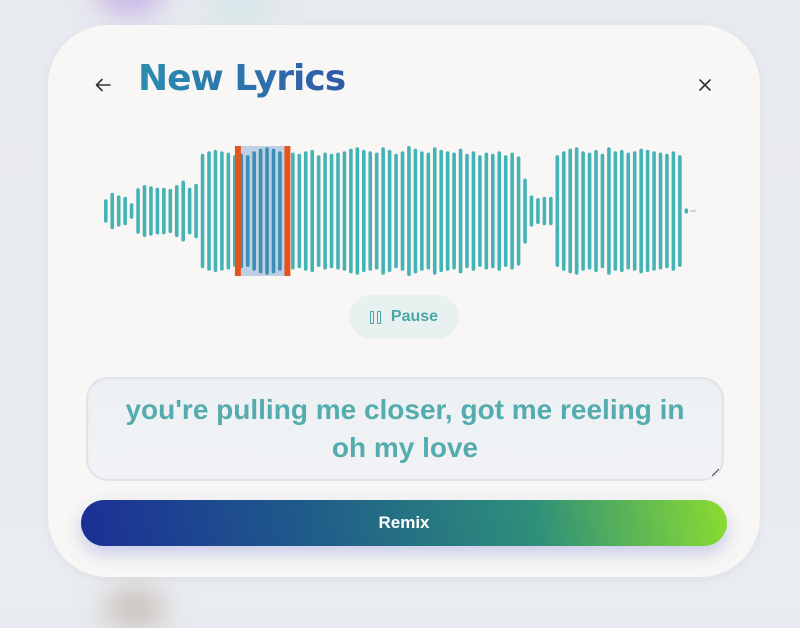 The height and width of the screenshot is (628, 800). I want to click on pause-icon, so click(375, 317).